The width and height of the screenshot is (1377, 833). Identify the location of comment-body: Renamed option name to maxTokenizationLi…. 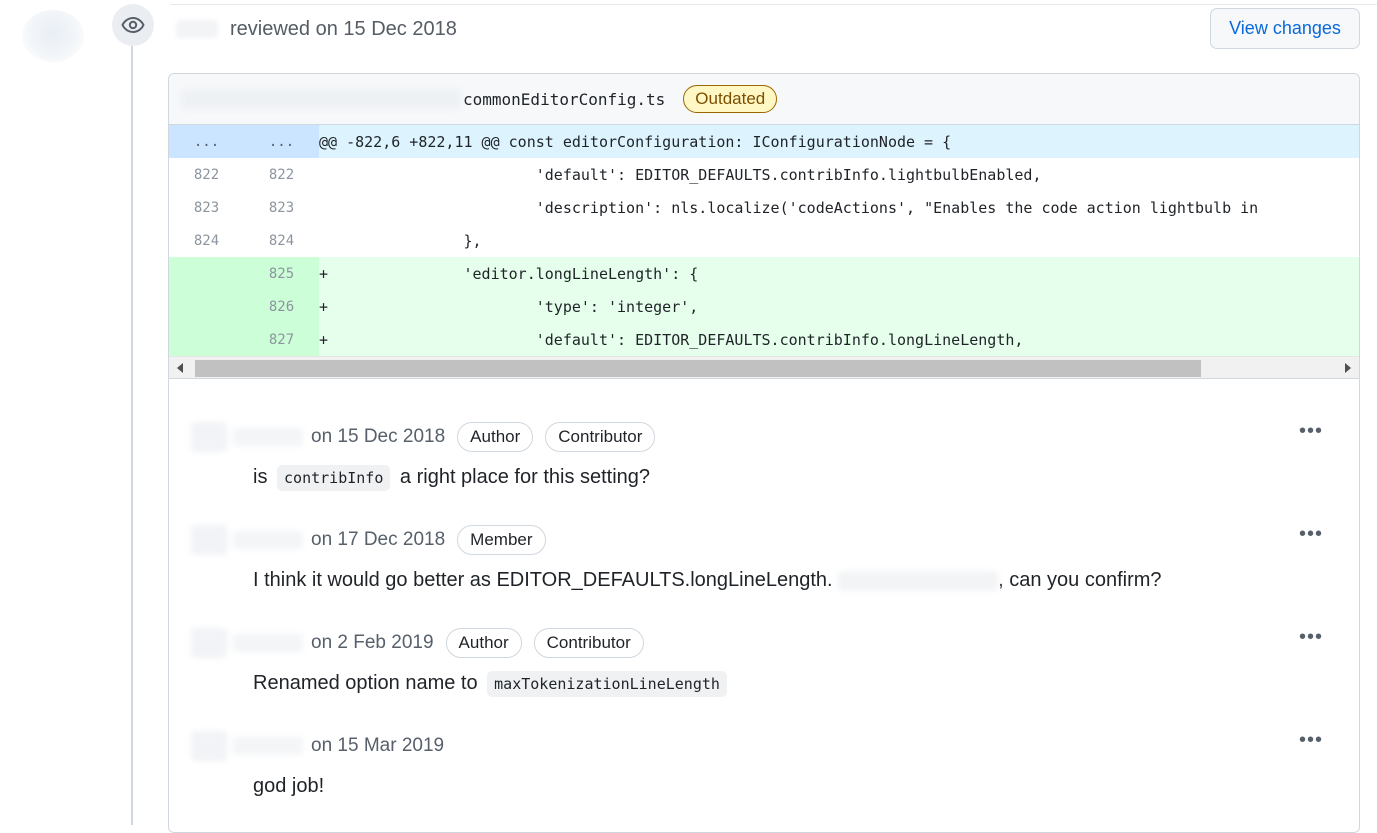
(492, 684).